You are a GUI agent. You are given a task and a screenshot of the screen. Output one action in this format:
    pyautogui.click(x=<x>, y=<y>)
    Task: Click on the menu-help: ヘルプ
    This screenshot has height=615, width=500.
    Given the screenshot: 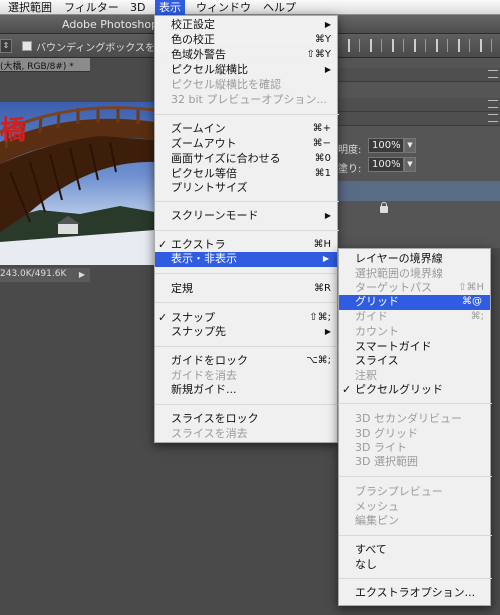 What is the action you would take?
    pyautogui.click(x=279, y=7)
    